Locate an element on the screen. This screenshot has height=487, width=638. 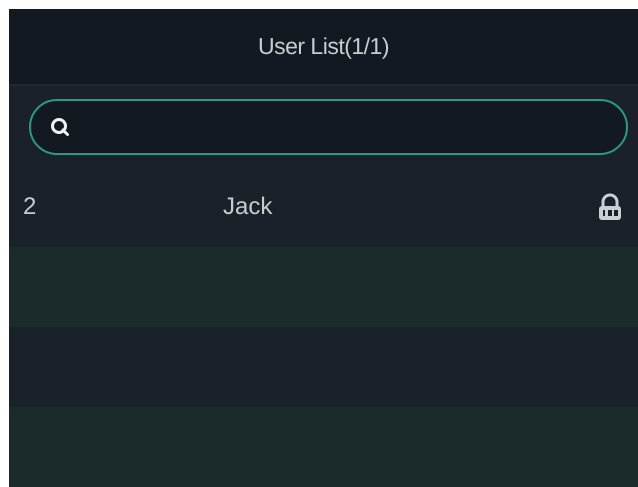
user-number: 2 is located at coordinates (30, 207).